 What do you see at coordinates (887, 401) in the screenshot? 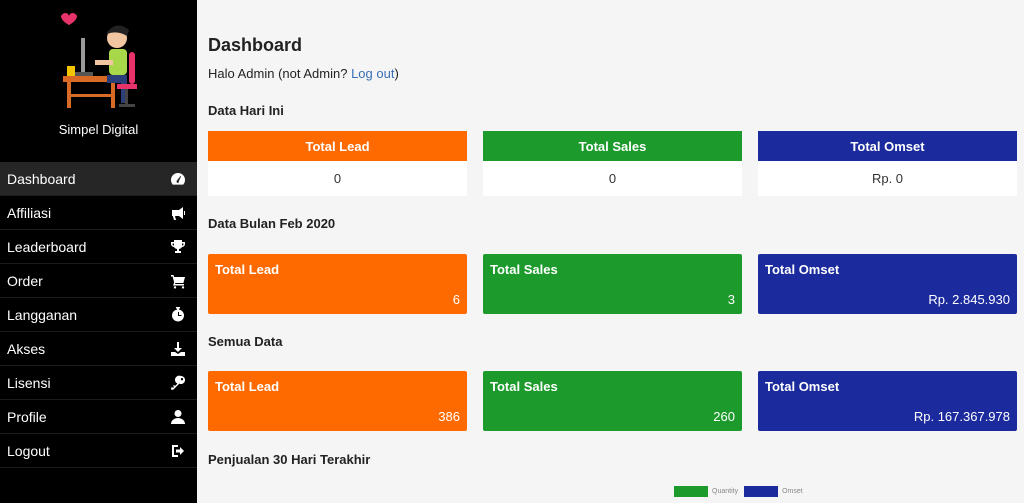
I see `all-omset-card: Total Omset Rp. 167.367.978` at bounding box center [887, 401].